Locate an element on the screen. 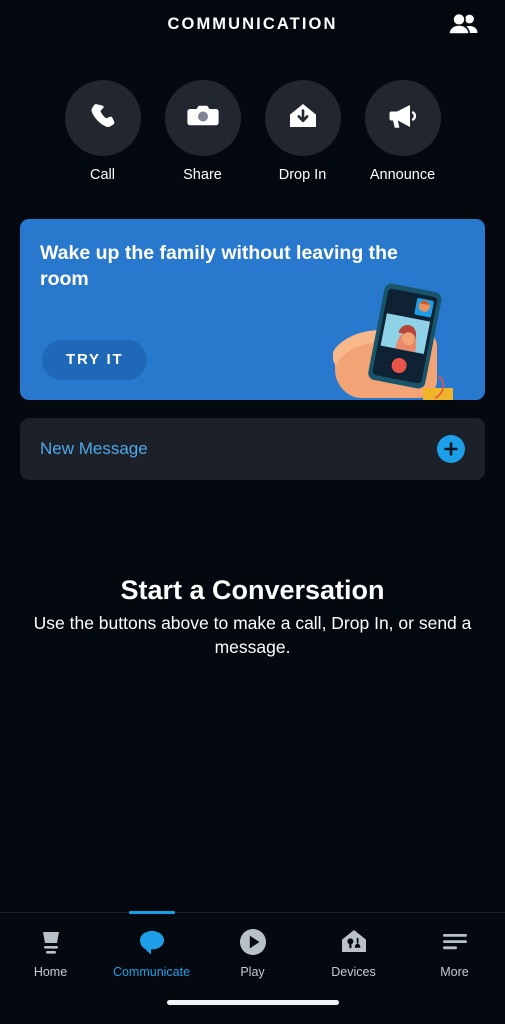 Image resolution: width=505 pixels, height=1024 pixels. action-announce: Announce is located at coordinates (402, 131).